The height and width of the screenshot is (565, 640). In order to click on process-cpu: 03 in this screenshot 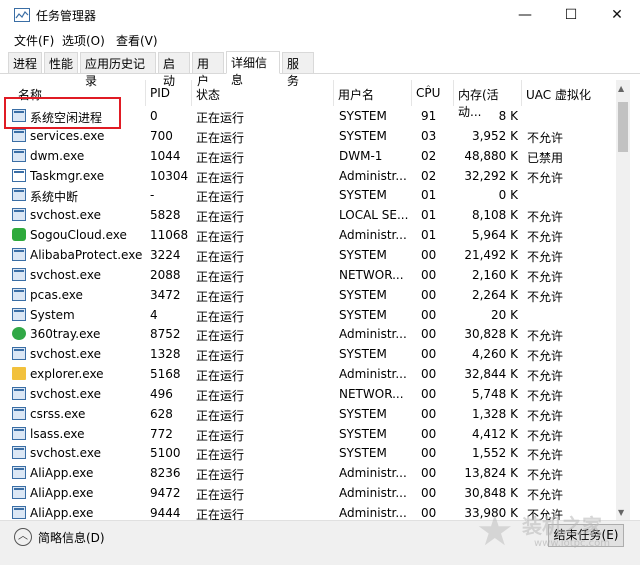, I will do `click(429, 135)`.